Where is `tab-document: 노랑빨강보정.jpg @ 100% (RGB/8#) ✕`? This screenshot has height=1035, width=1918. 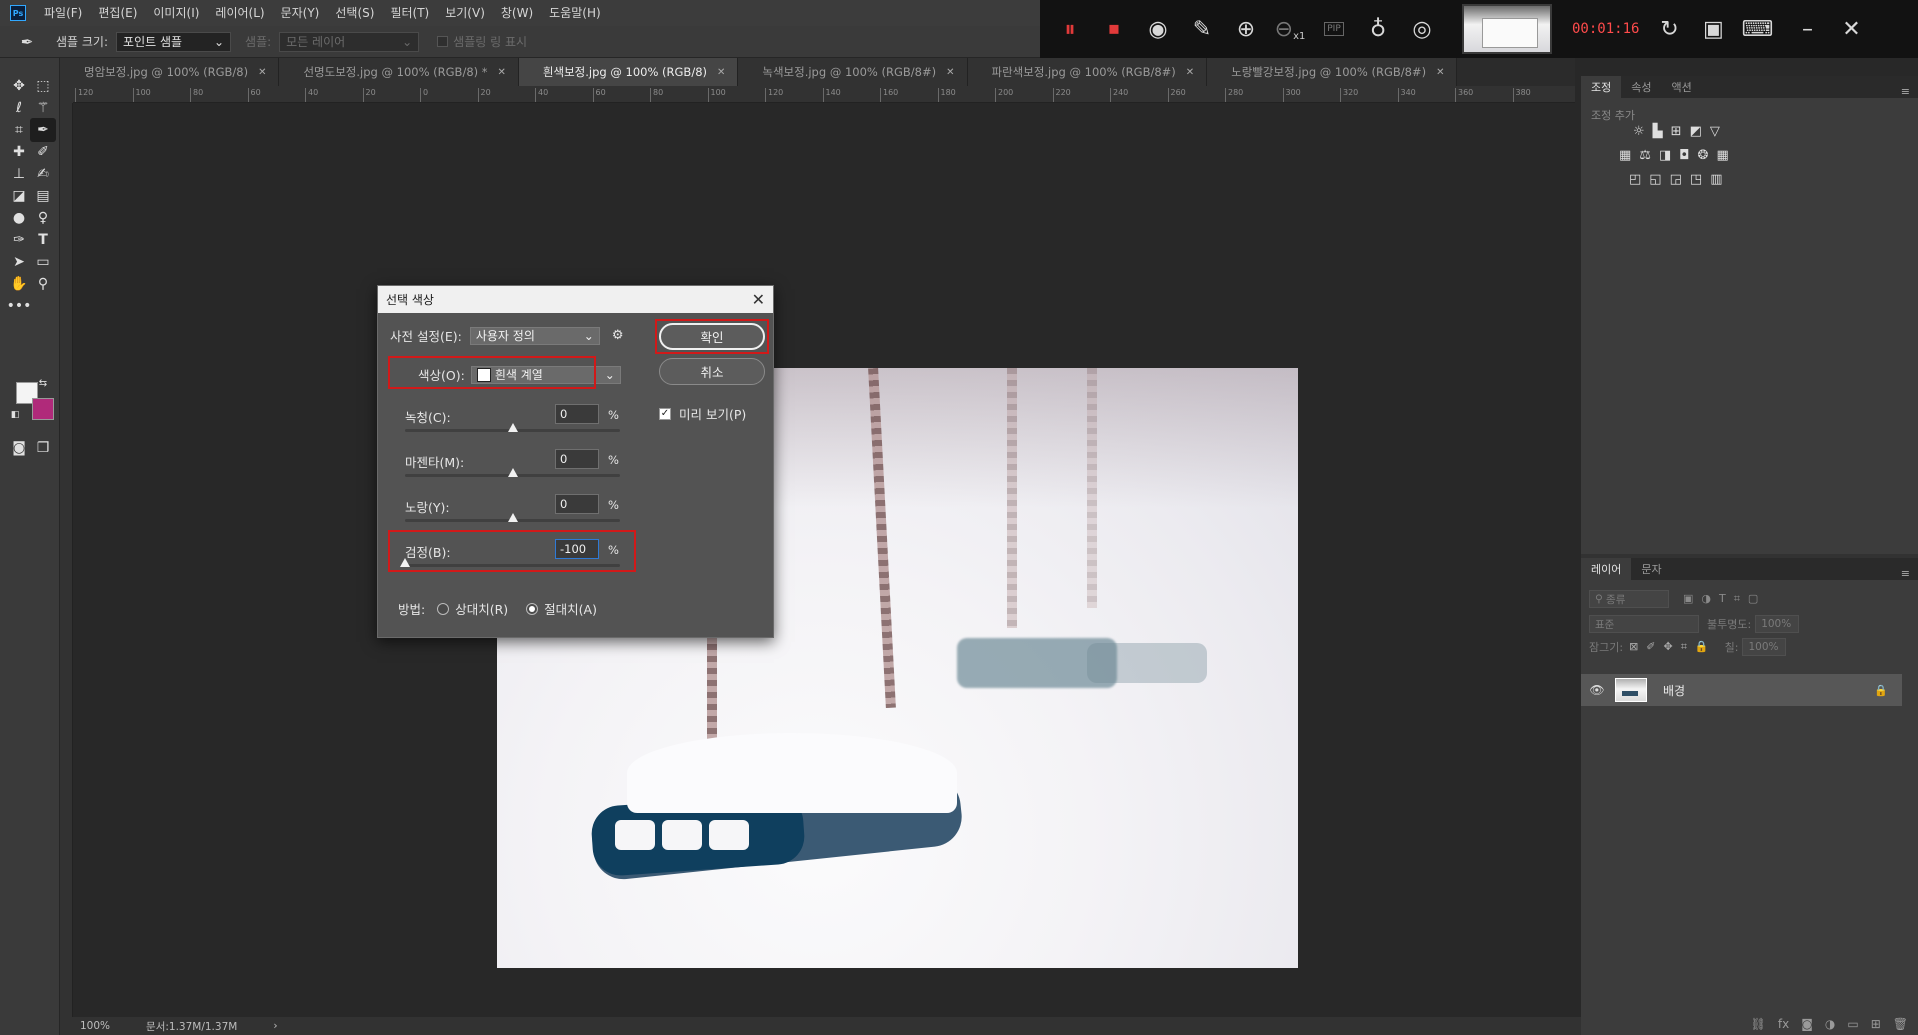
tab-document: 노랑빨강보정.jpg @ 100% (RGB/8#) ✕ is located at coordinates (1332, 72).